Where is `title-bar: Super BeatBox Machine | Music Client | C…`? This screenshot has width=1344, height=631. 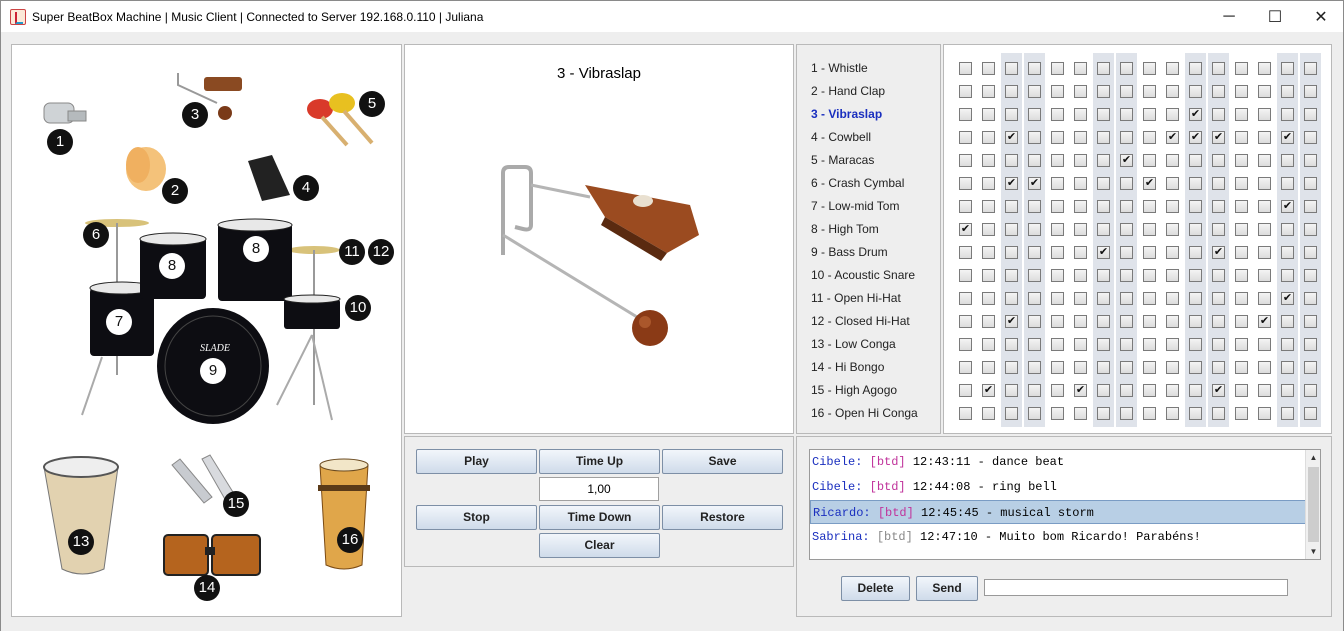
title-bar: Super BeatBox Machine | Music Client | C… is located at coordinates (672, 16).